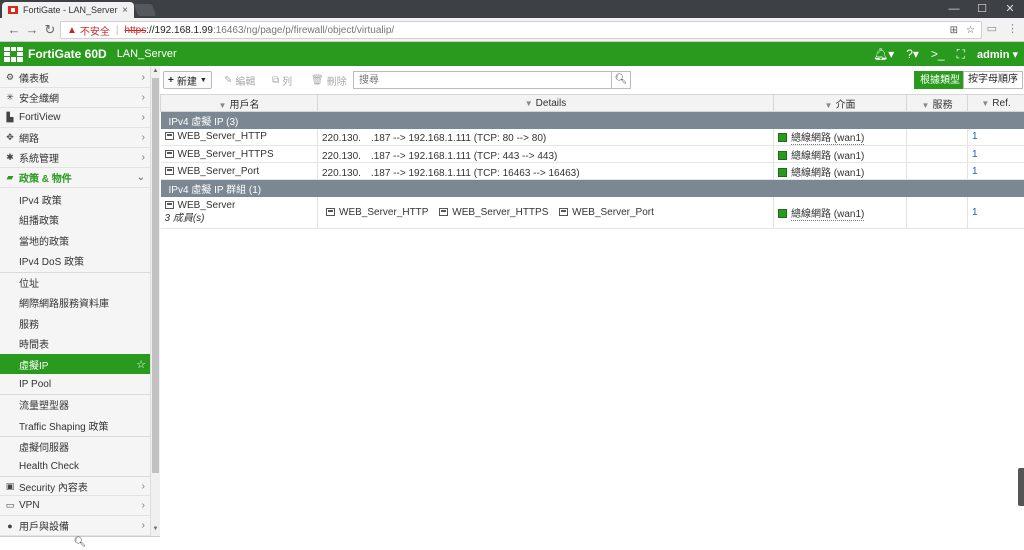 This screenshot has height=550, width=1024. What do you see at coordinates (75, 260) in the screenshot?
I see `sidebar-sub-ipv4-dos-policy: IPv4 DoS 政策` at bounding box center [75, 260].